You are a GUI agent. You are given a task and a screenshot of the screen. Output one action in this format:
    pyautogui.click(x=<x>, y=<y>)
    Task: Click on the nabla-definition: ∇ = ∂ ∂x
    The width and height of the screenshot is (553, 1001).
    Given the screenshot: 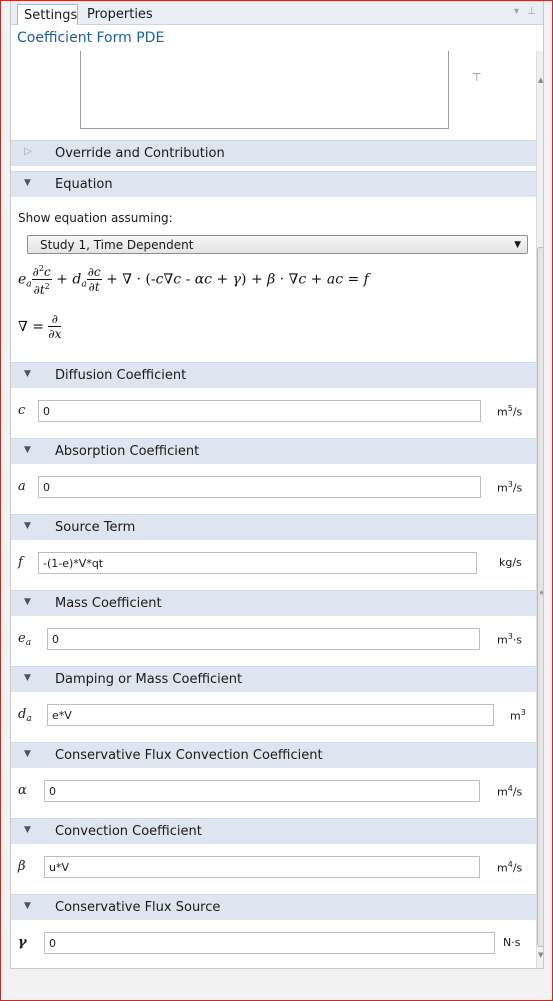 What is the action you would take?
    pyautogui.click(x=40, y=326)
    